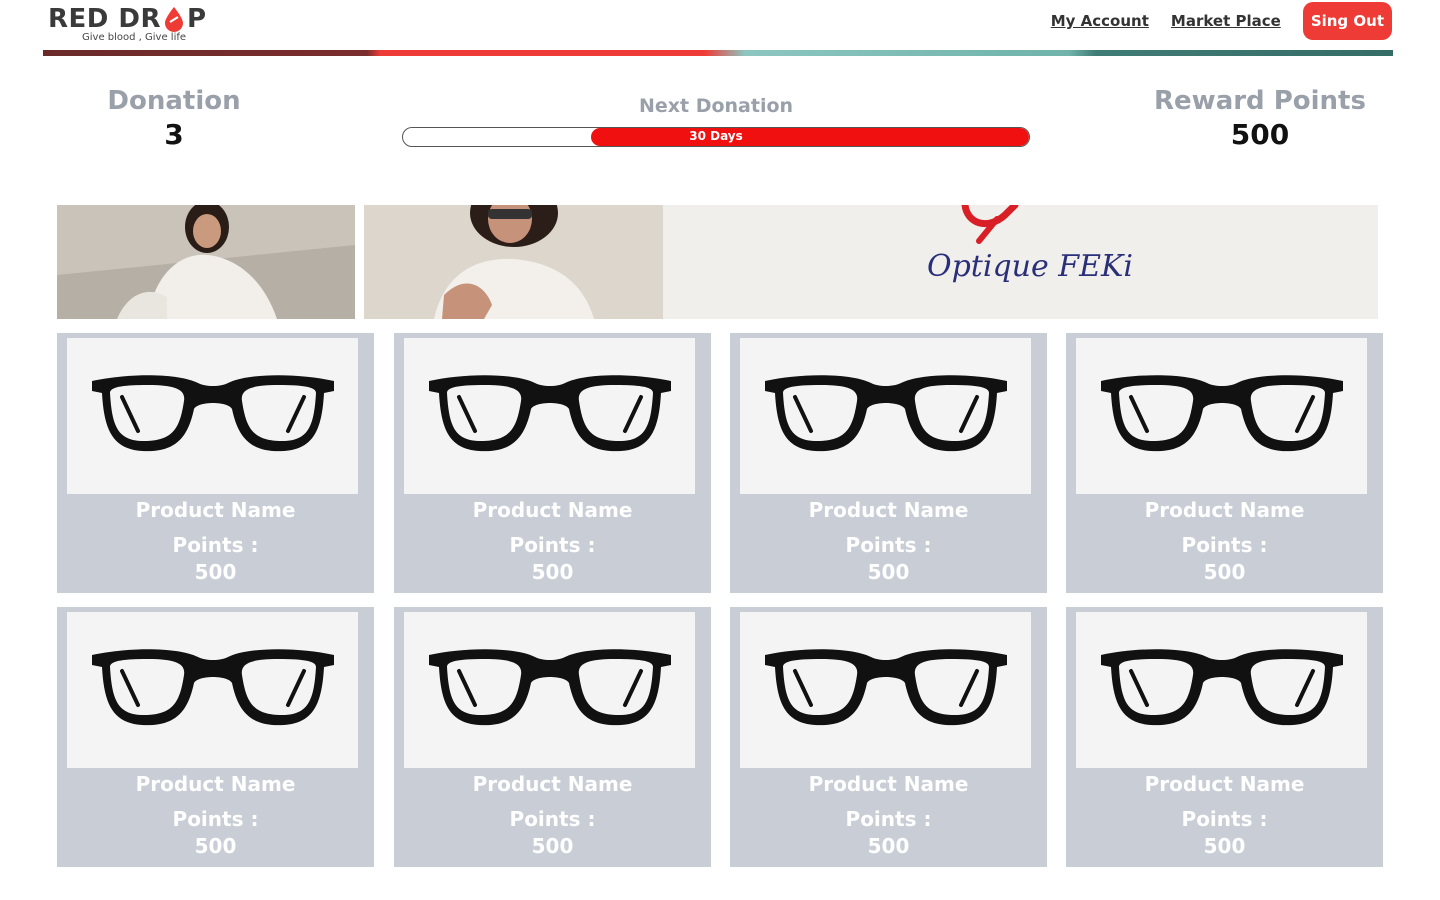 The height and width of the screenshot is (900, 1440). I want to click on nav-my-account: My Account, so click(1100, 21).